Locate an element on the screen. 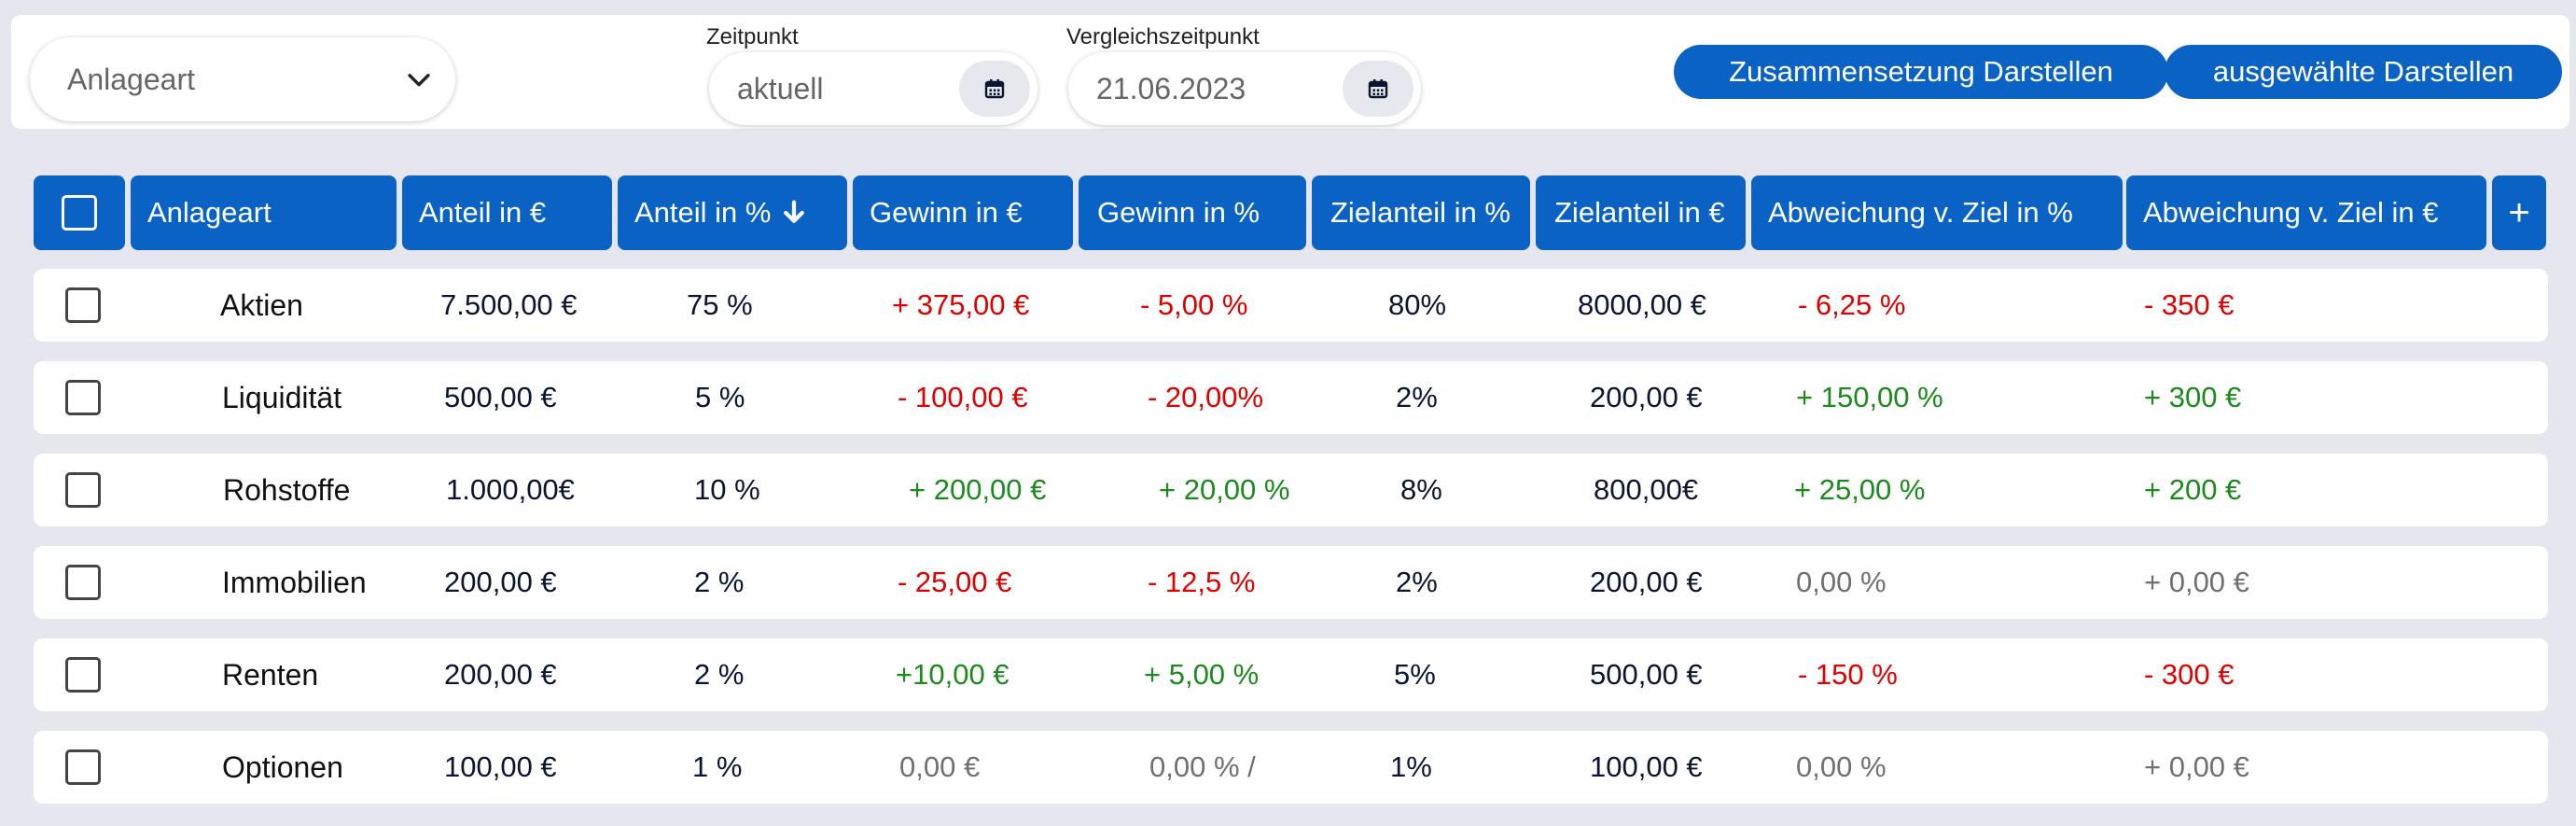 This screenshot has height=826, width=2576. cell-anlageart: Aktien is located at coordinates (261, 304).